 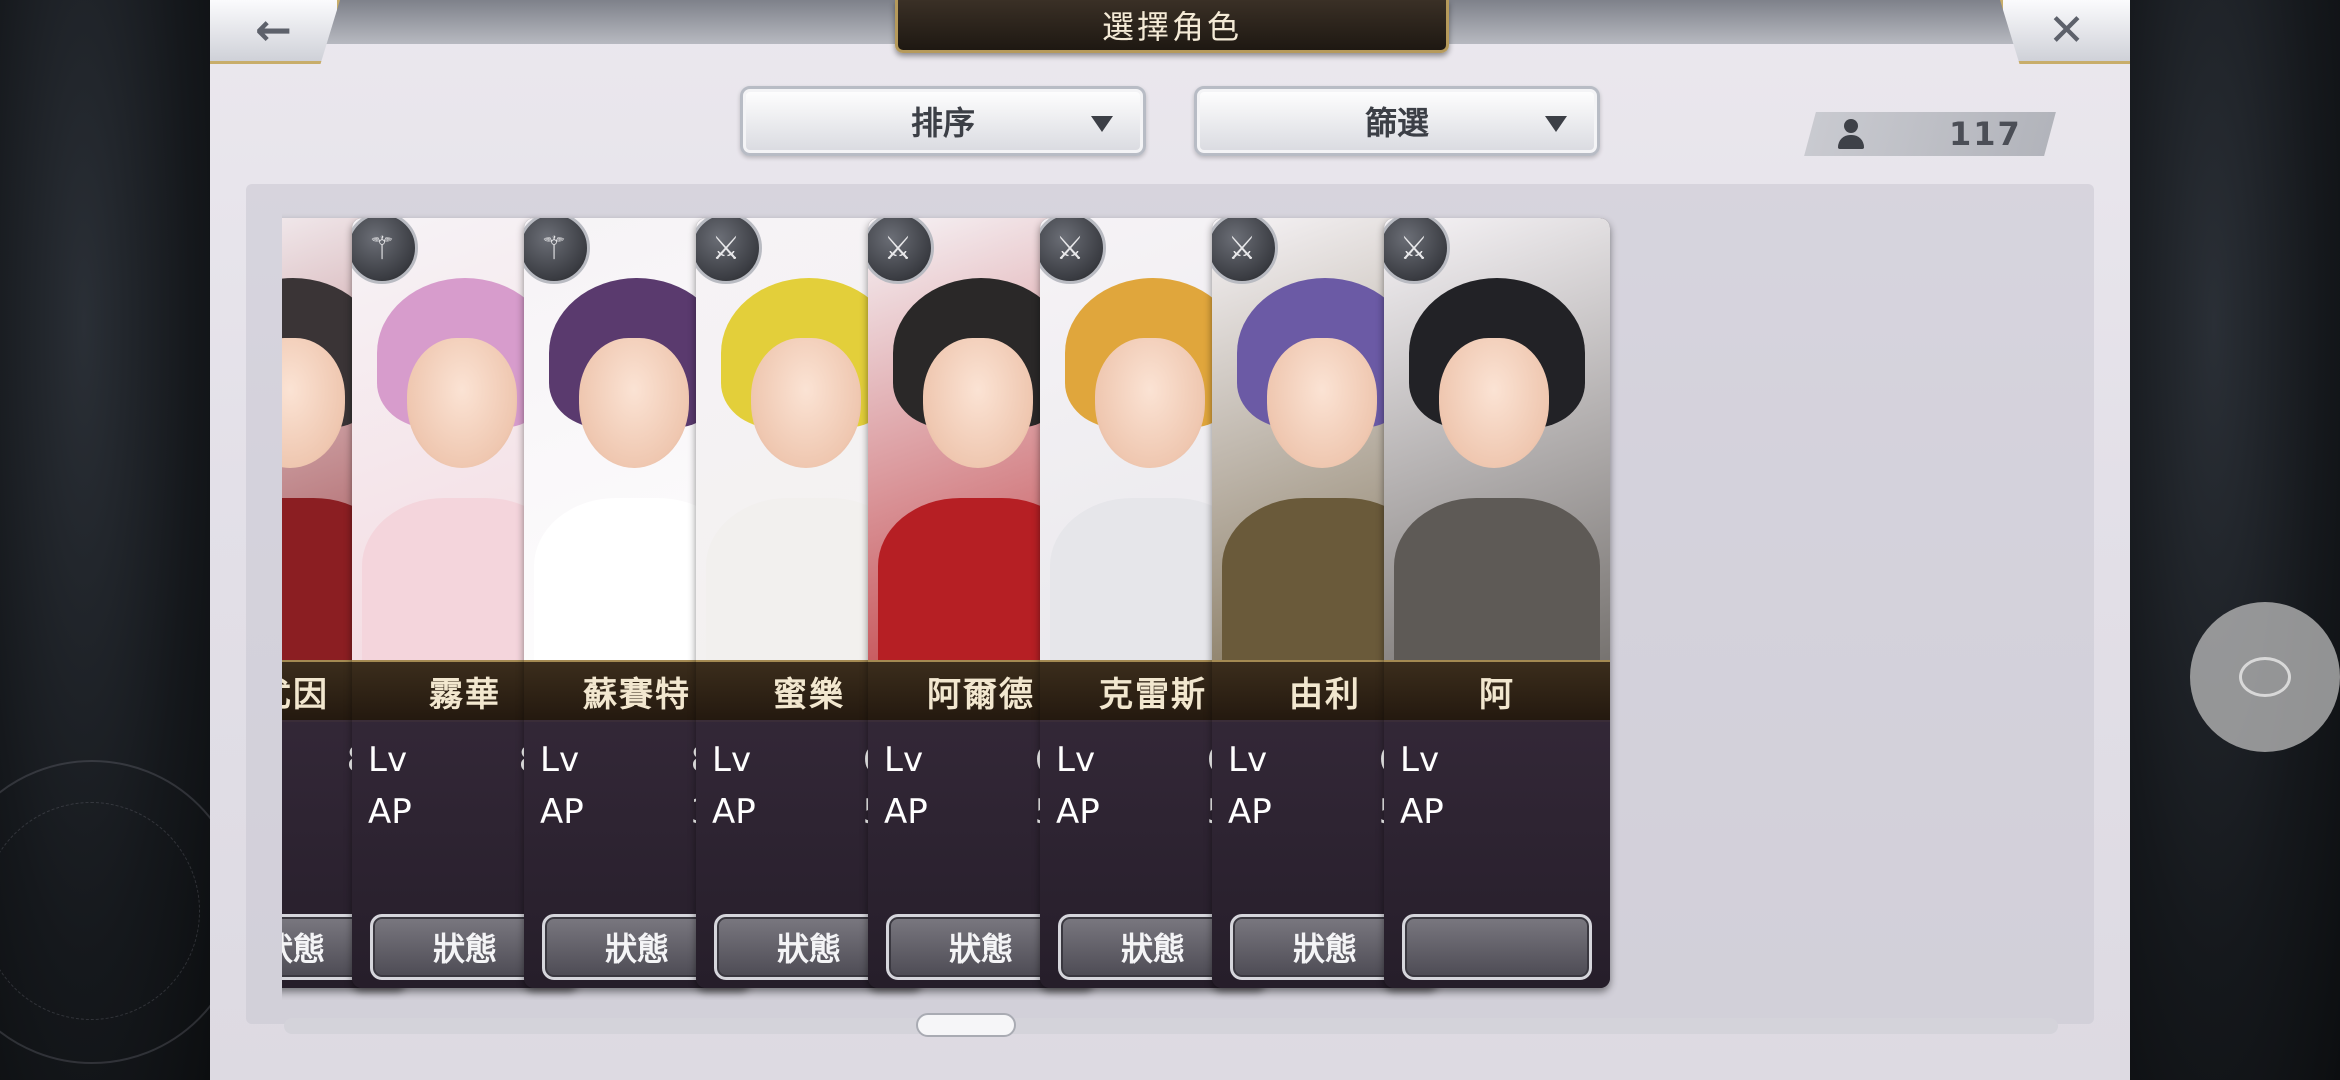 I want to click on filter-label: 篩選, so click(x=1396, y=123).